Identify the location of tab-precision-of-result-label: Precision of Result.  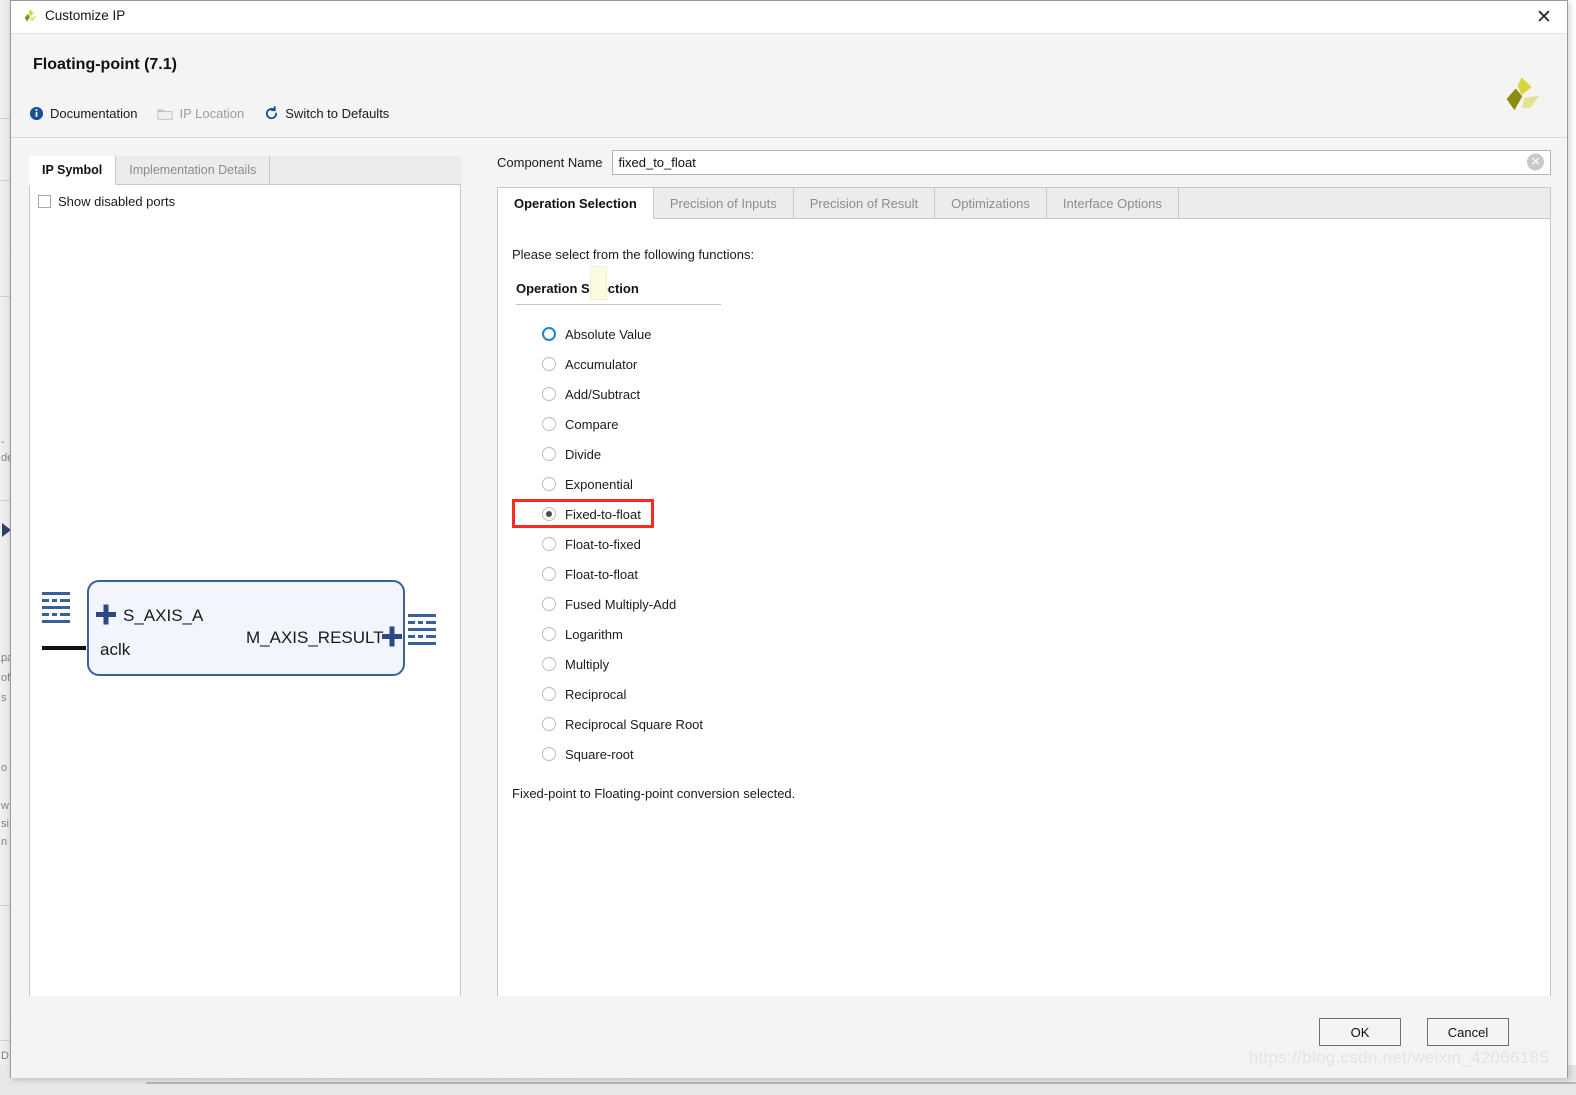
(864, 203).